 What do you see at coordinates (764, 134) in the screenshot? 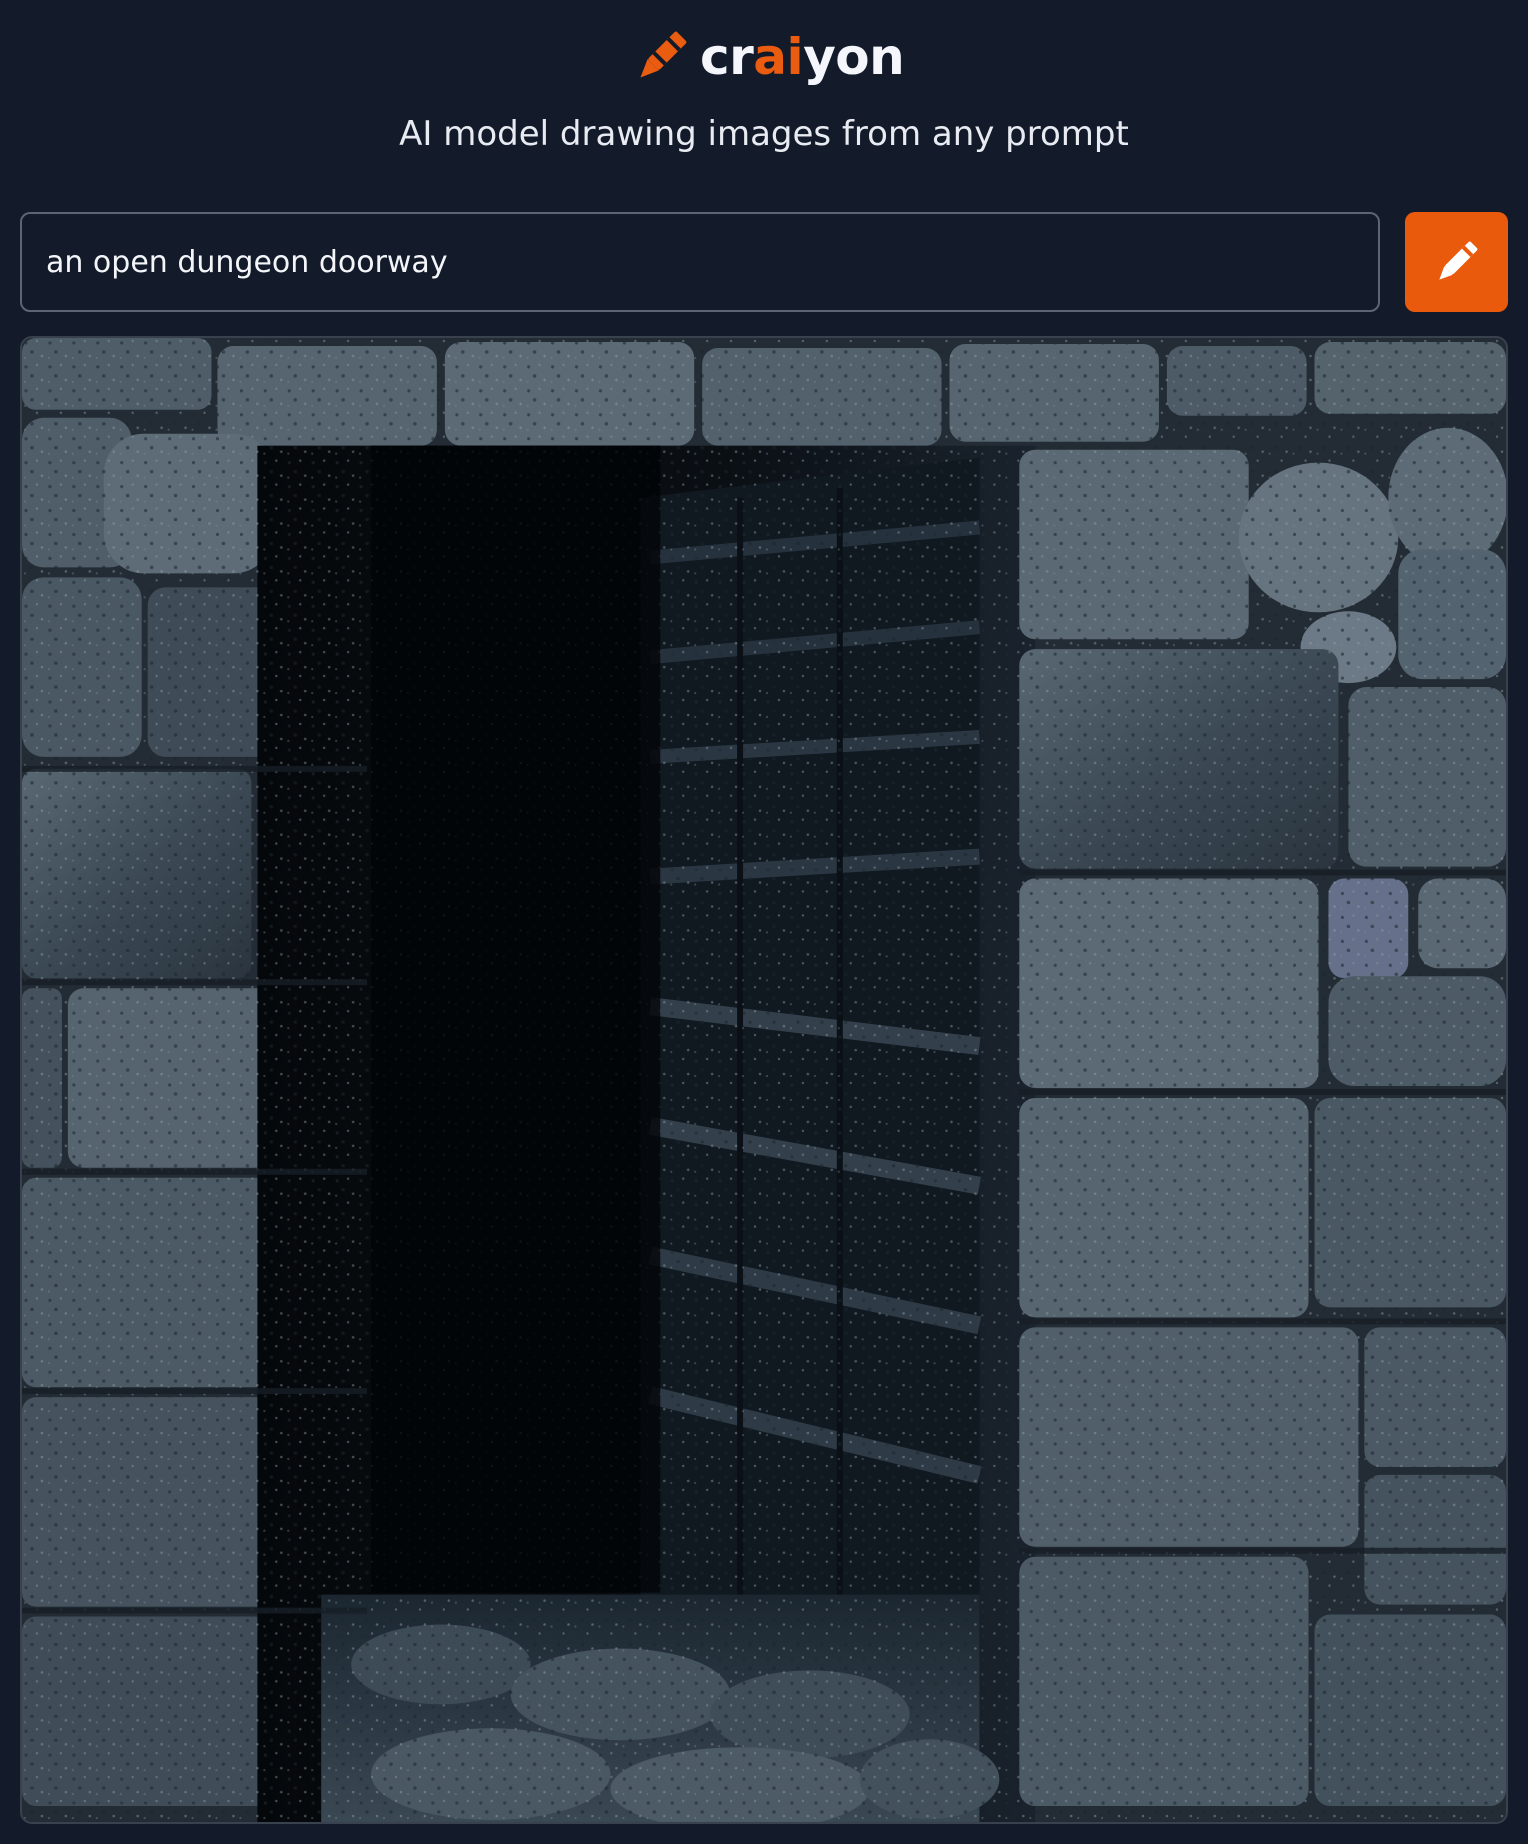
I see `tagline: AI model drawing images from any prompt` at bounding box center [764, 134].